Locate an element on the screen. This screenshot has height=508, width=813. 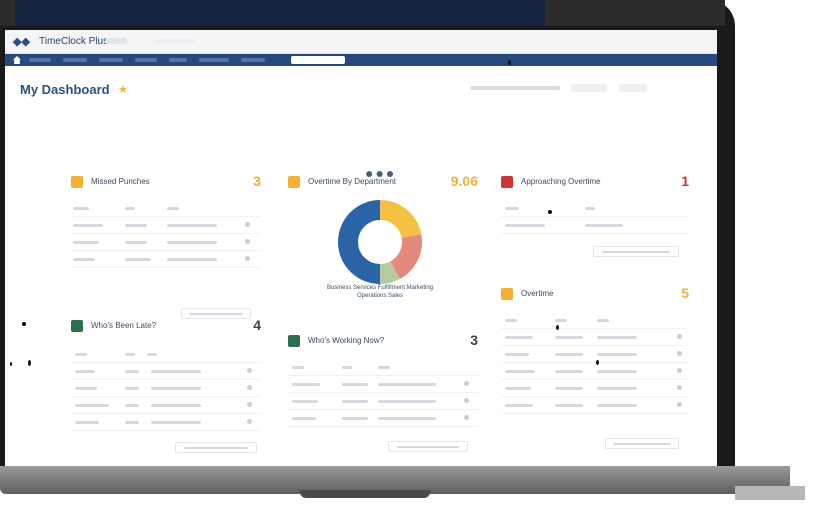
main-navbar is located at coordinates (361, 60).